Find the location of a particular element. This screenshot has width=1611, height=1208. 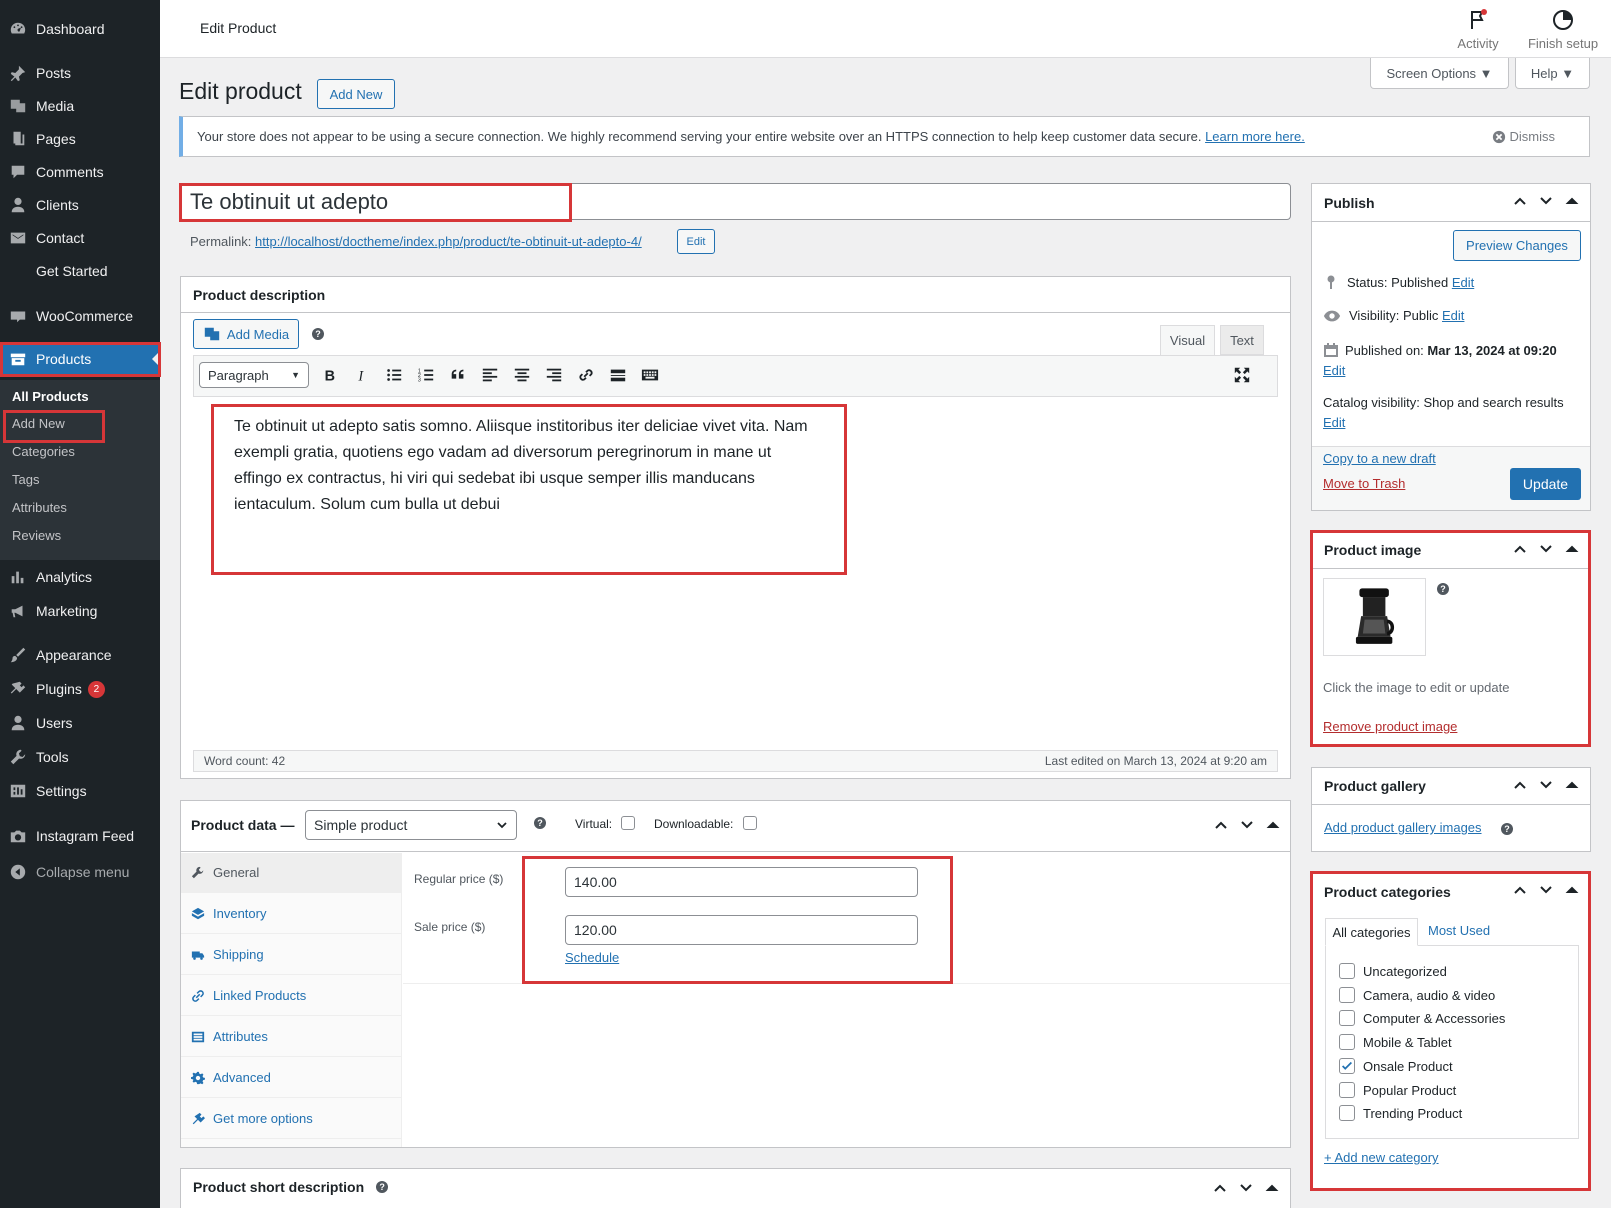

regular-price-input: 140.00 is located at coordinates (741, 882).